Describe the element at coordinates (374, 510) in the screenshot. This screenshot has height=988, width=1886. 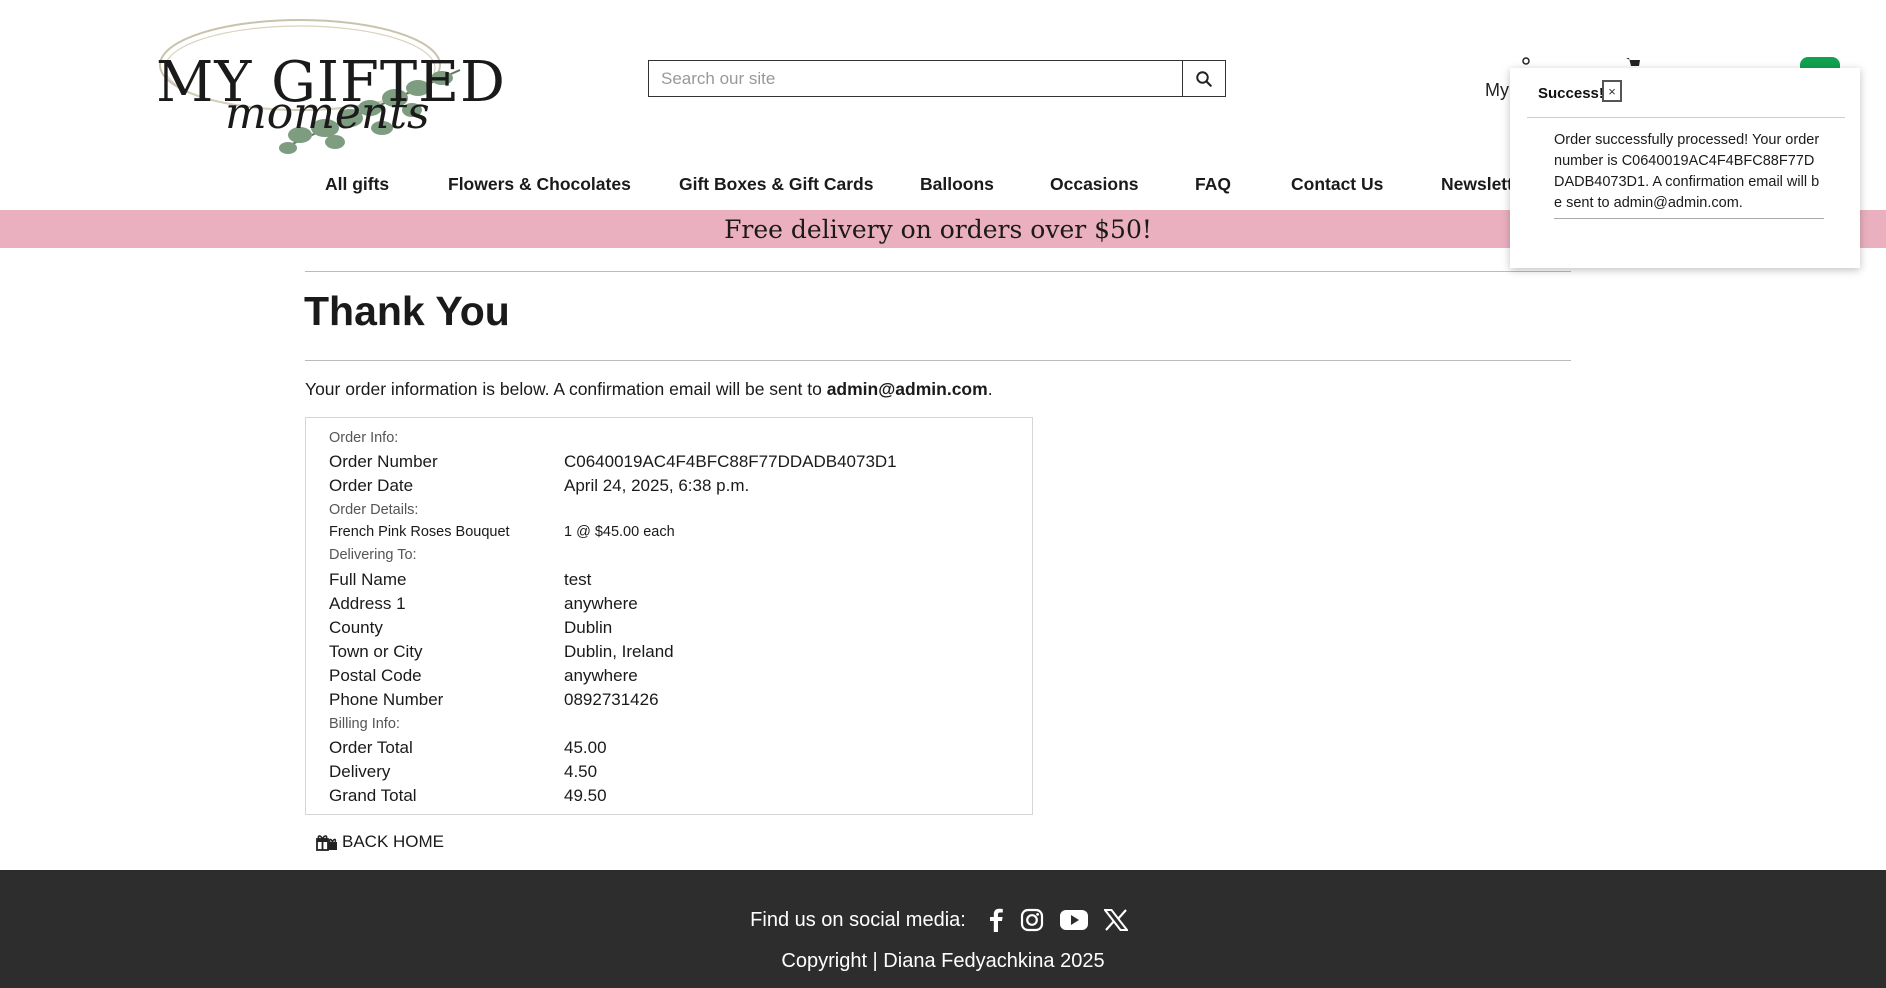
I see `order-details-heading: Order Details:` at that location.